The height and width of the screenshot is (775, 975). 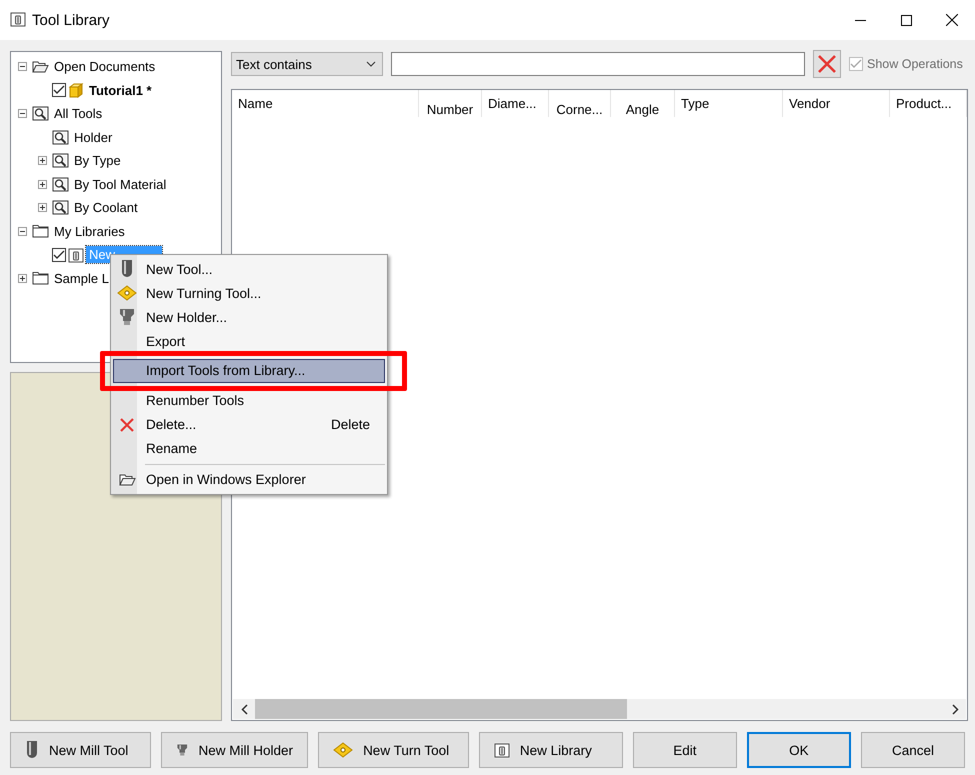 I want to click on delete-icon, so click(x=127, y=425).